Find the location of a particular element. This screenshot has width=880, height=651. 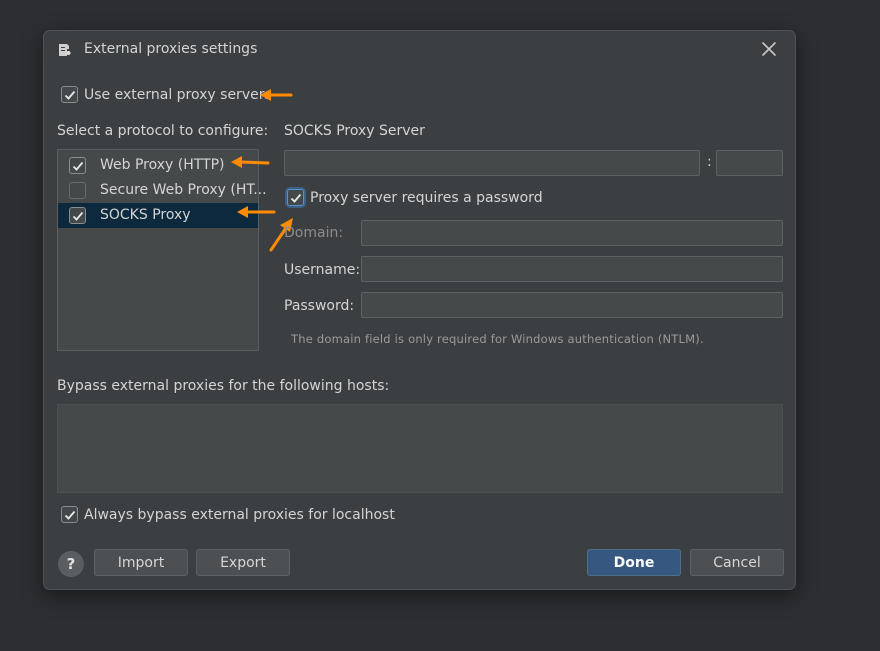

domain-input is located at coordinates (572, 233).